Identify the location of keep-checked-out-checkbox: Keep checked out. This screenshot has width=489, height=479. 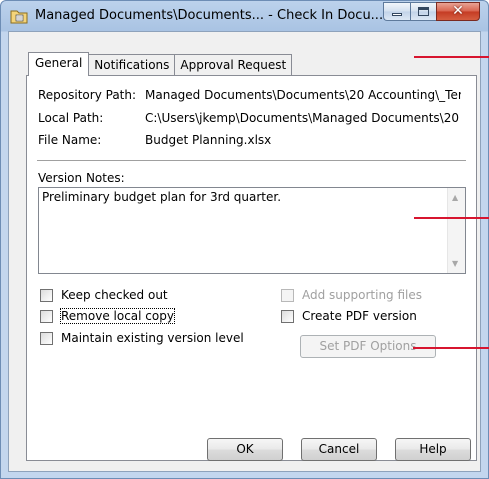
(104, 295).